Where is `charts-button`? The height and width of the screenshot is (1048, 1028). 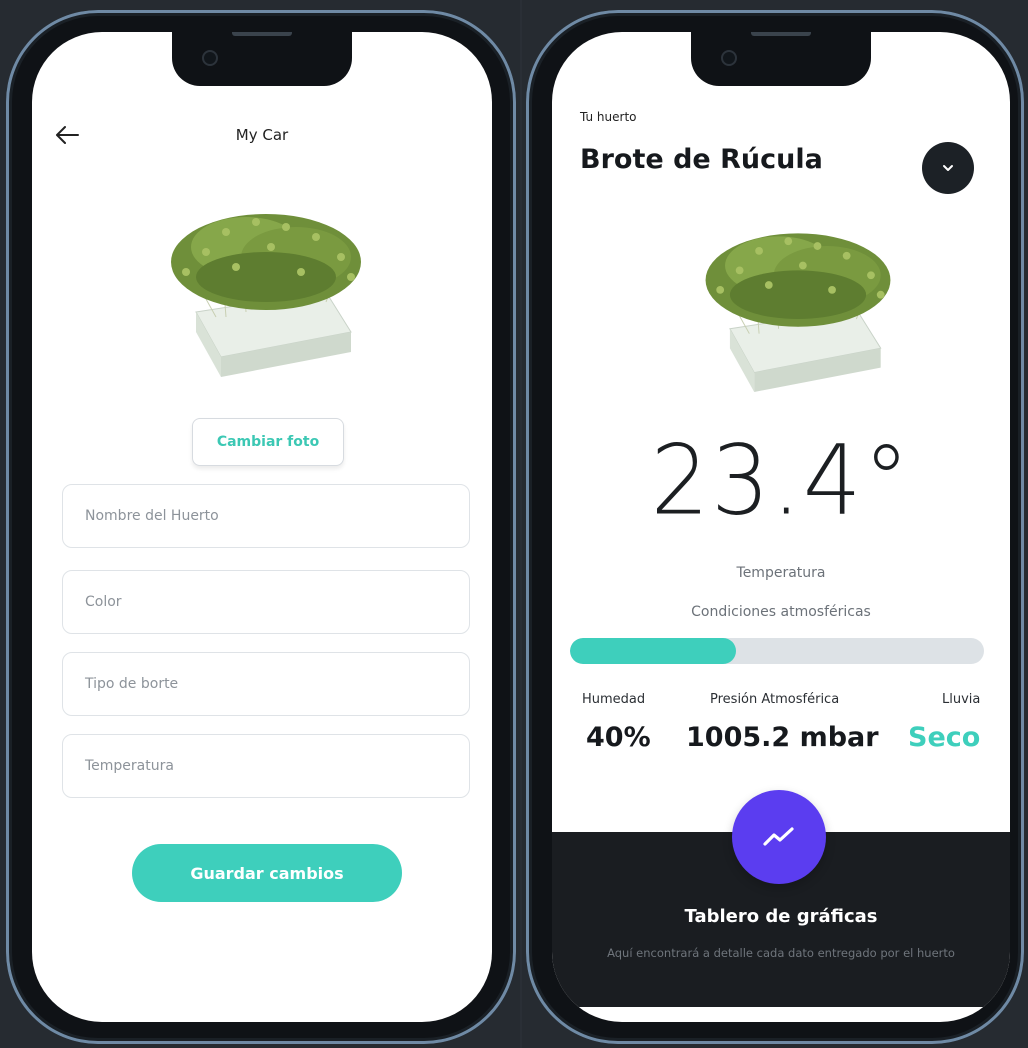
charts-button is located at coordinates (779, 837).